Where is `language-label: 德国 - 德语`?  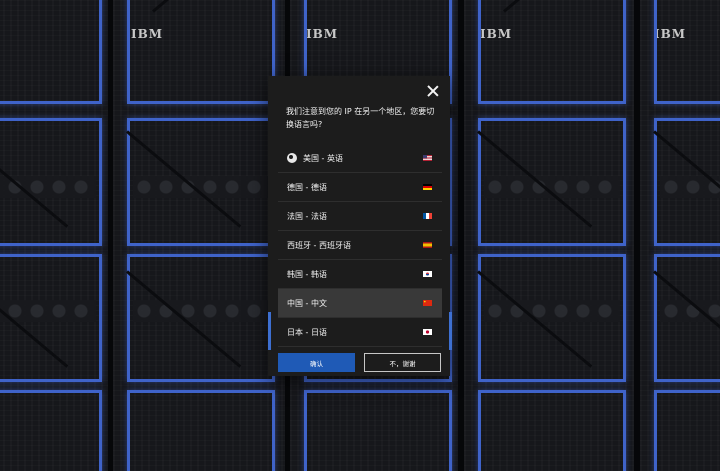 language-label: 德国 - 德语 is located at coordinates (307, 187).